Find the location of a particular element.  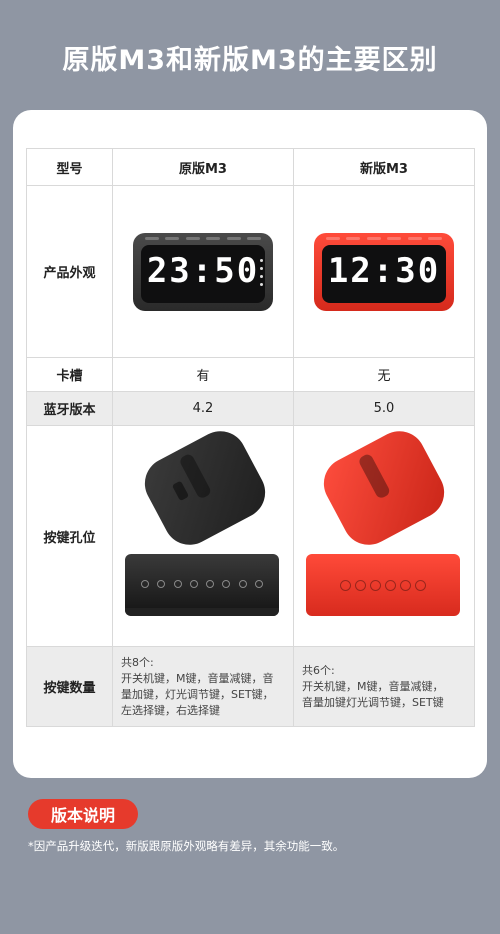

original-bluetooth: 4.2 is located at coordinates (203, 408).